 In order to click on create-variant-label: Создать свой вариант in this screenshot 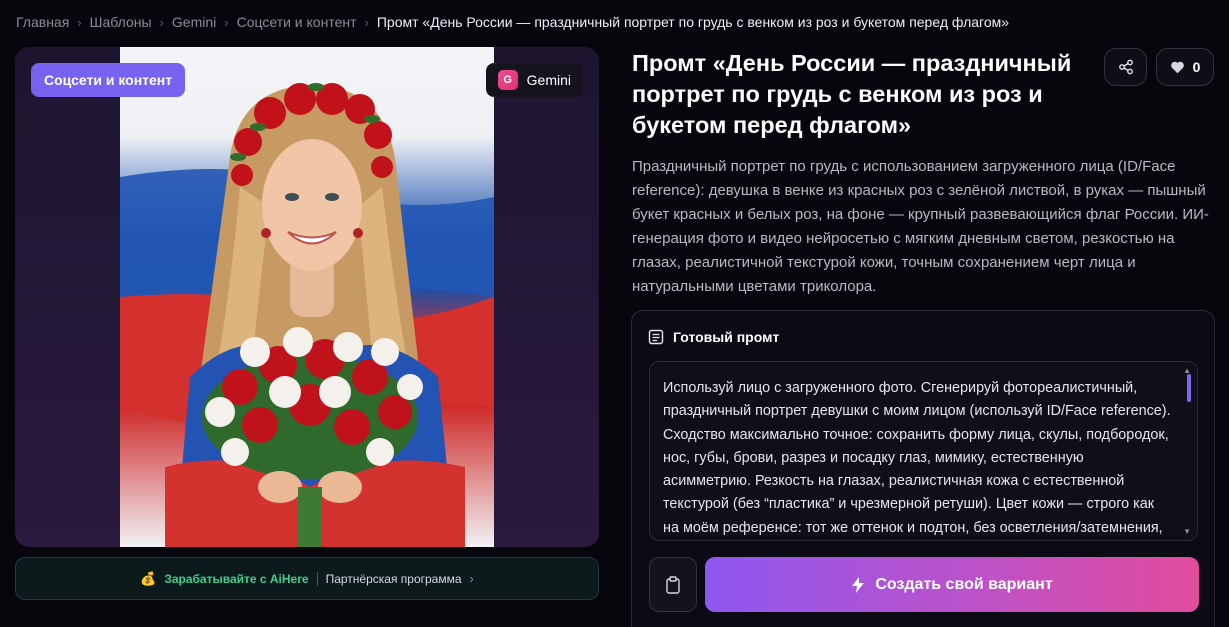, I will do `click(964, 584)`.